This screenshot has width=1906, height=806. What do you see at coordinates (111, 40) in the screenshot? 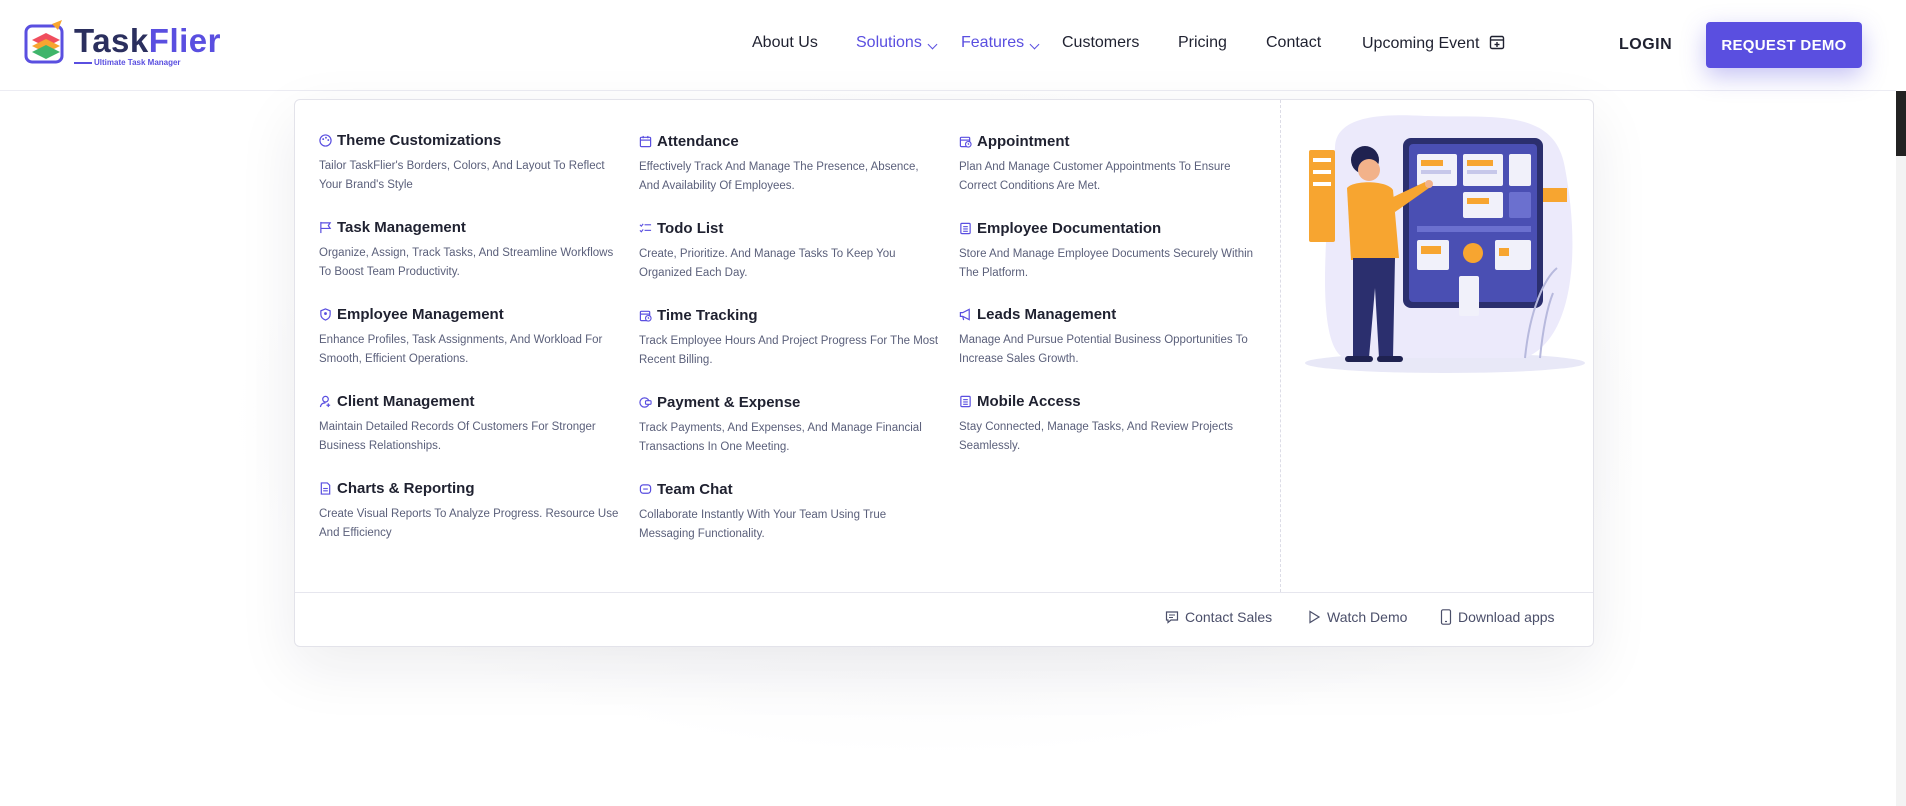
I see `logo-word-task: Task` at bounding box center [111, 40].